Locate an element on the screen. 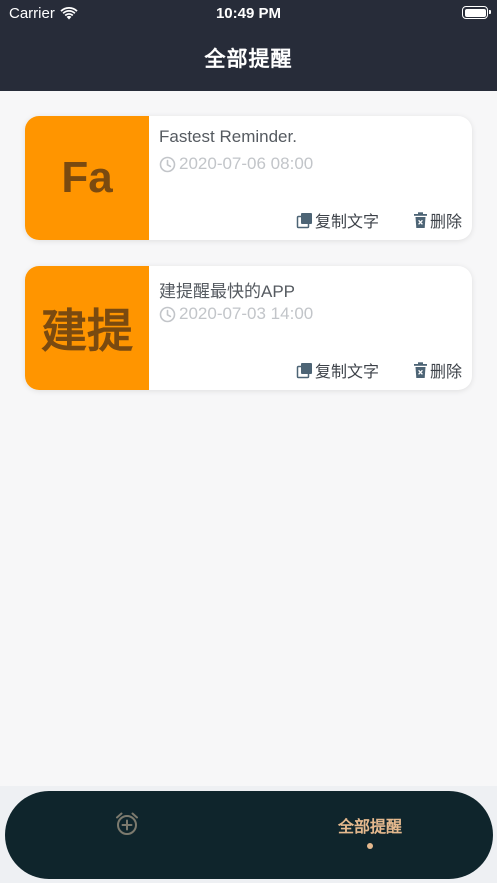  status-time: 10:49 PM is located at coordinates (248, 13).